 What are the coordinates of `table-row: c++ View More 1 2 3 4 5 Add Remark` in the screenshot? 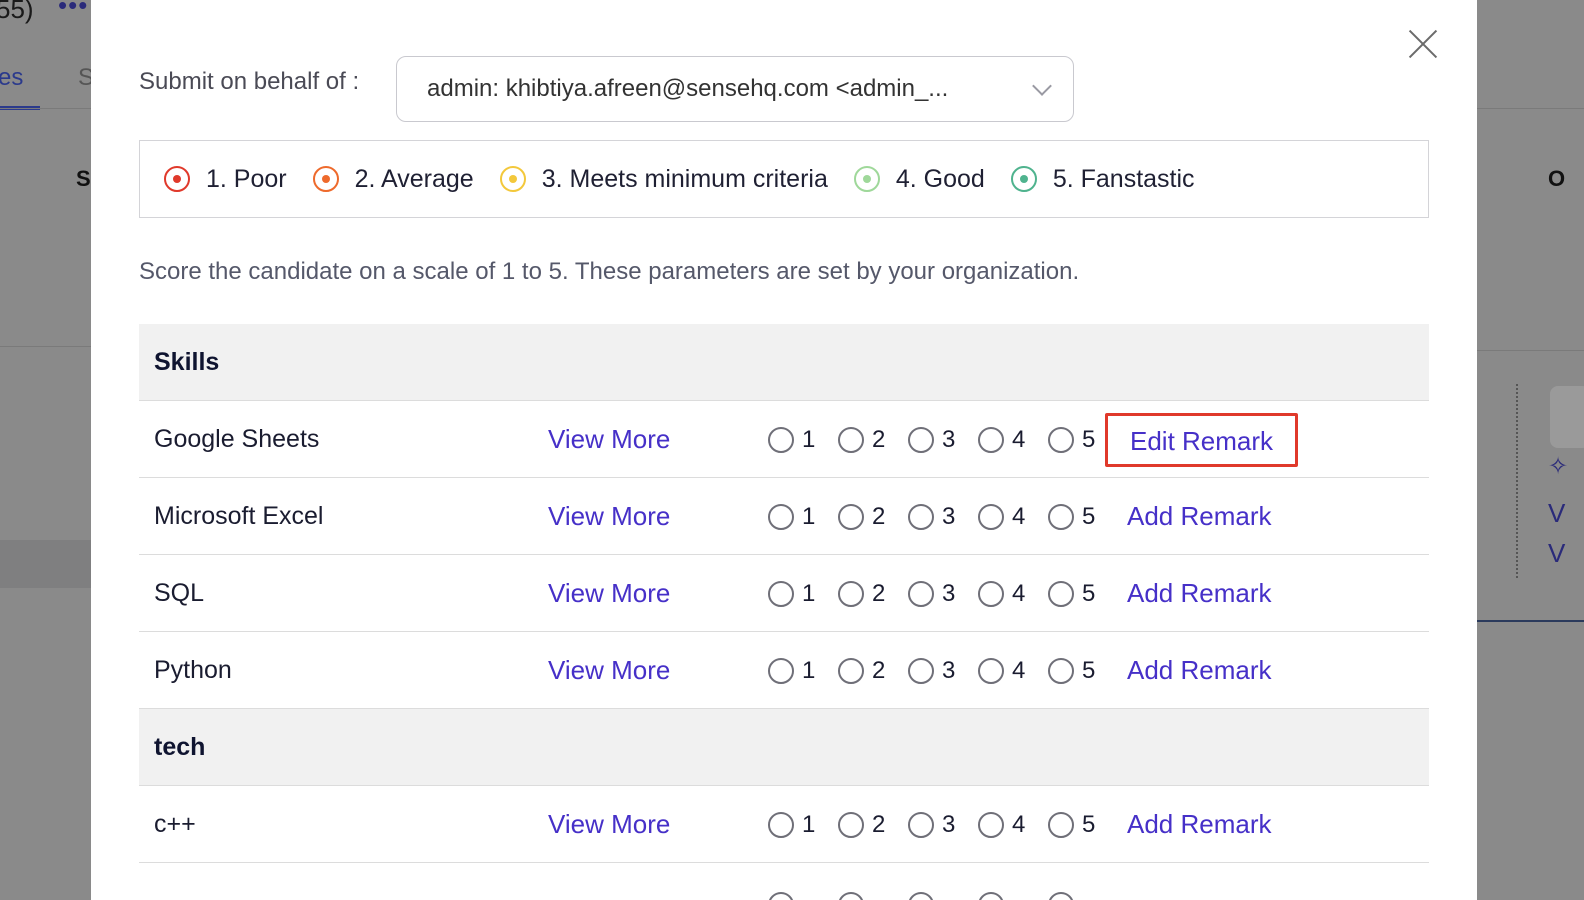 It's located at (784, 824).